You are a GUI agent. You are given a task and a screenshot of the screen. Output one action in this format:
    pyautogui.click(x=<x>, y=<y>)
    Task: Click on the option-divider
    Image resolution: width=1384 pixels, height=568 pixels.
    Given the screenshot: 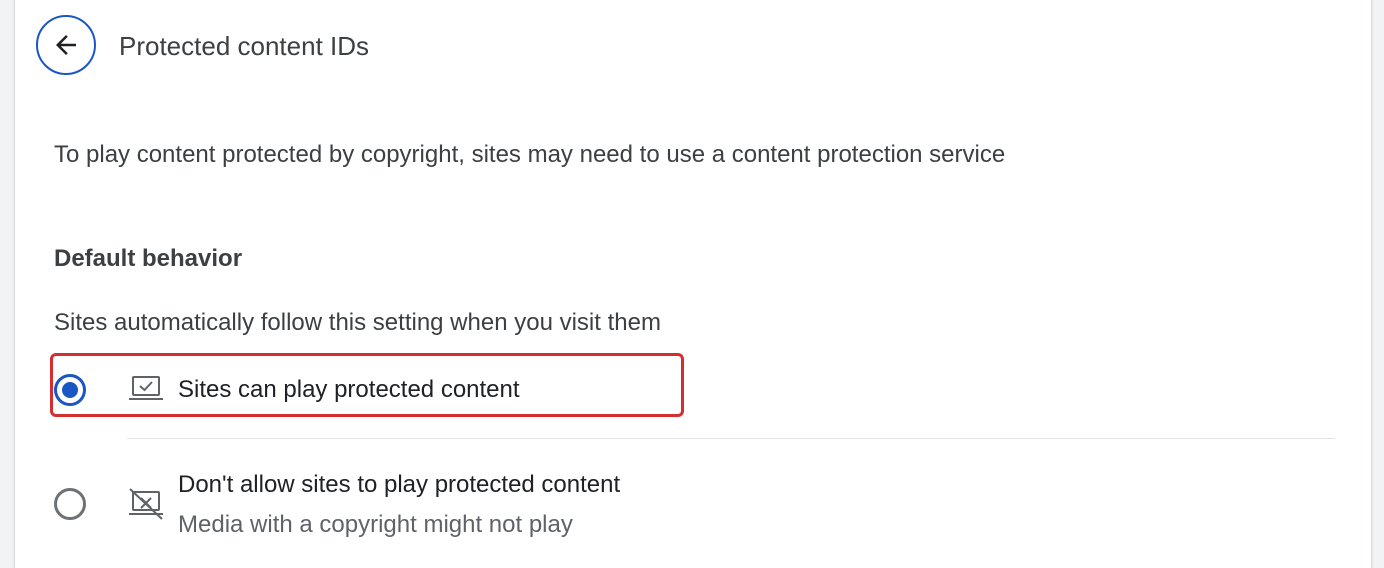 What is the action you would take?
    pyautogui.click(x=731, y=438)
    